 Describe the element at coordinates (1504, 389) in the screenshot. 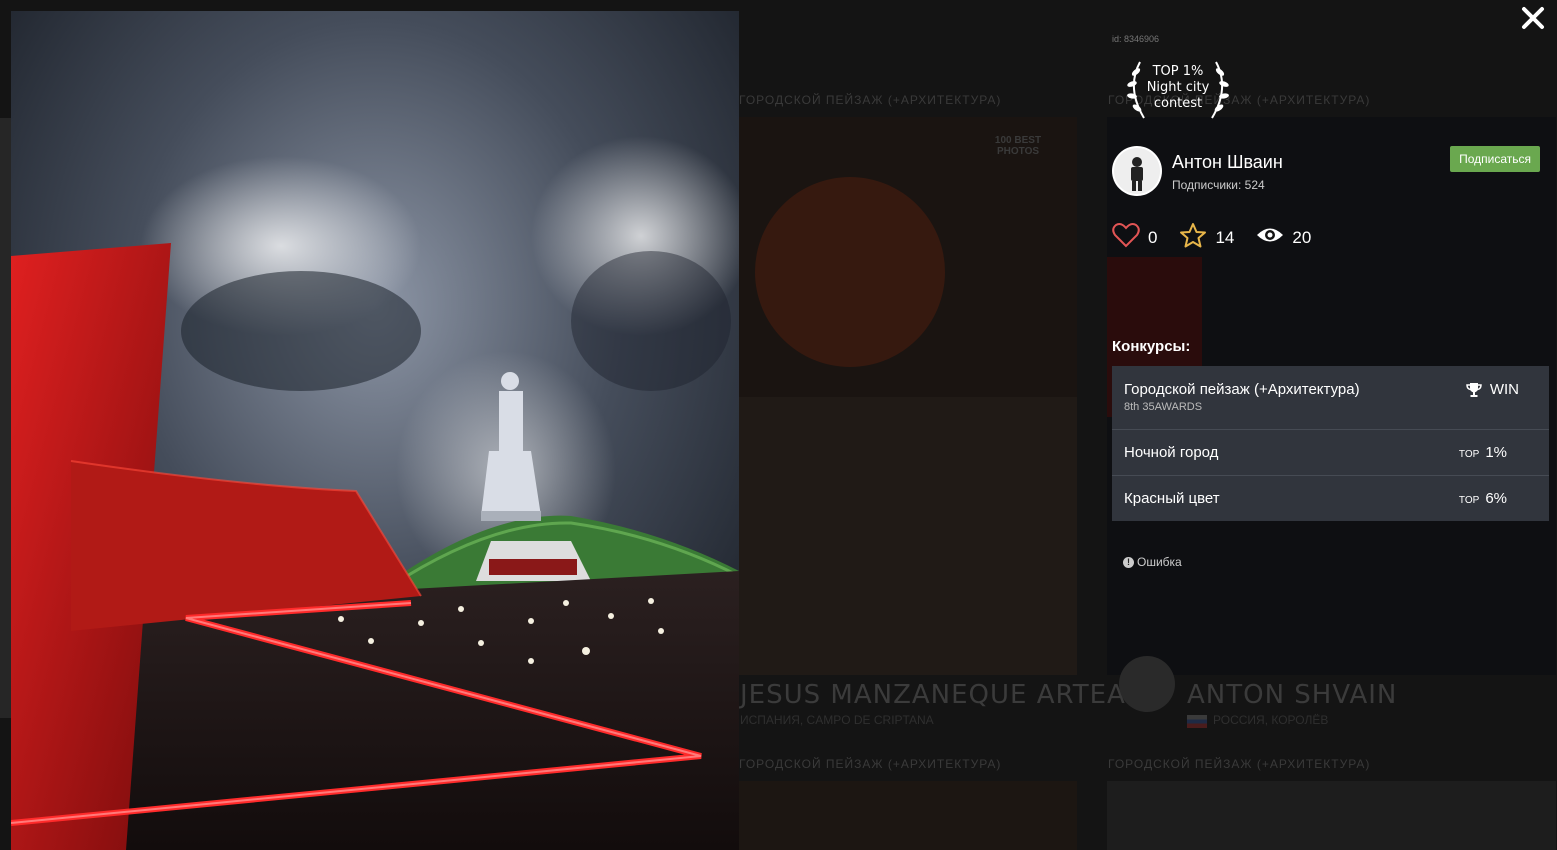

I see `win-label: WIN` at that location.